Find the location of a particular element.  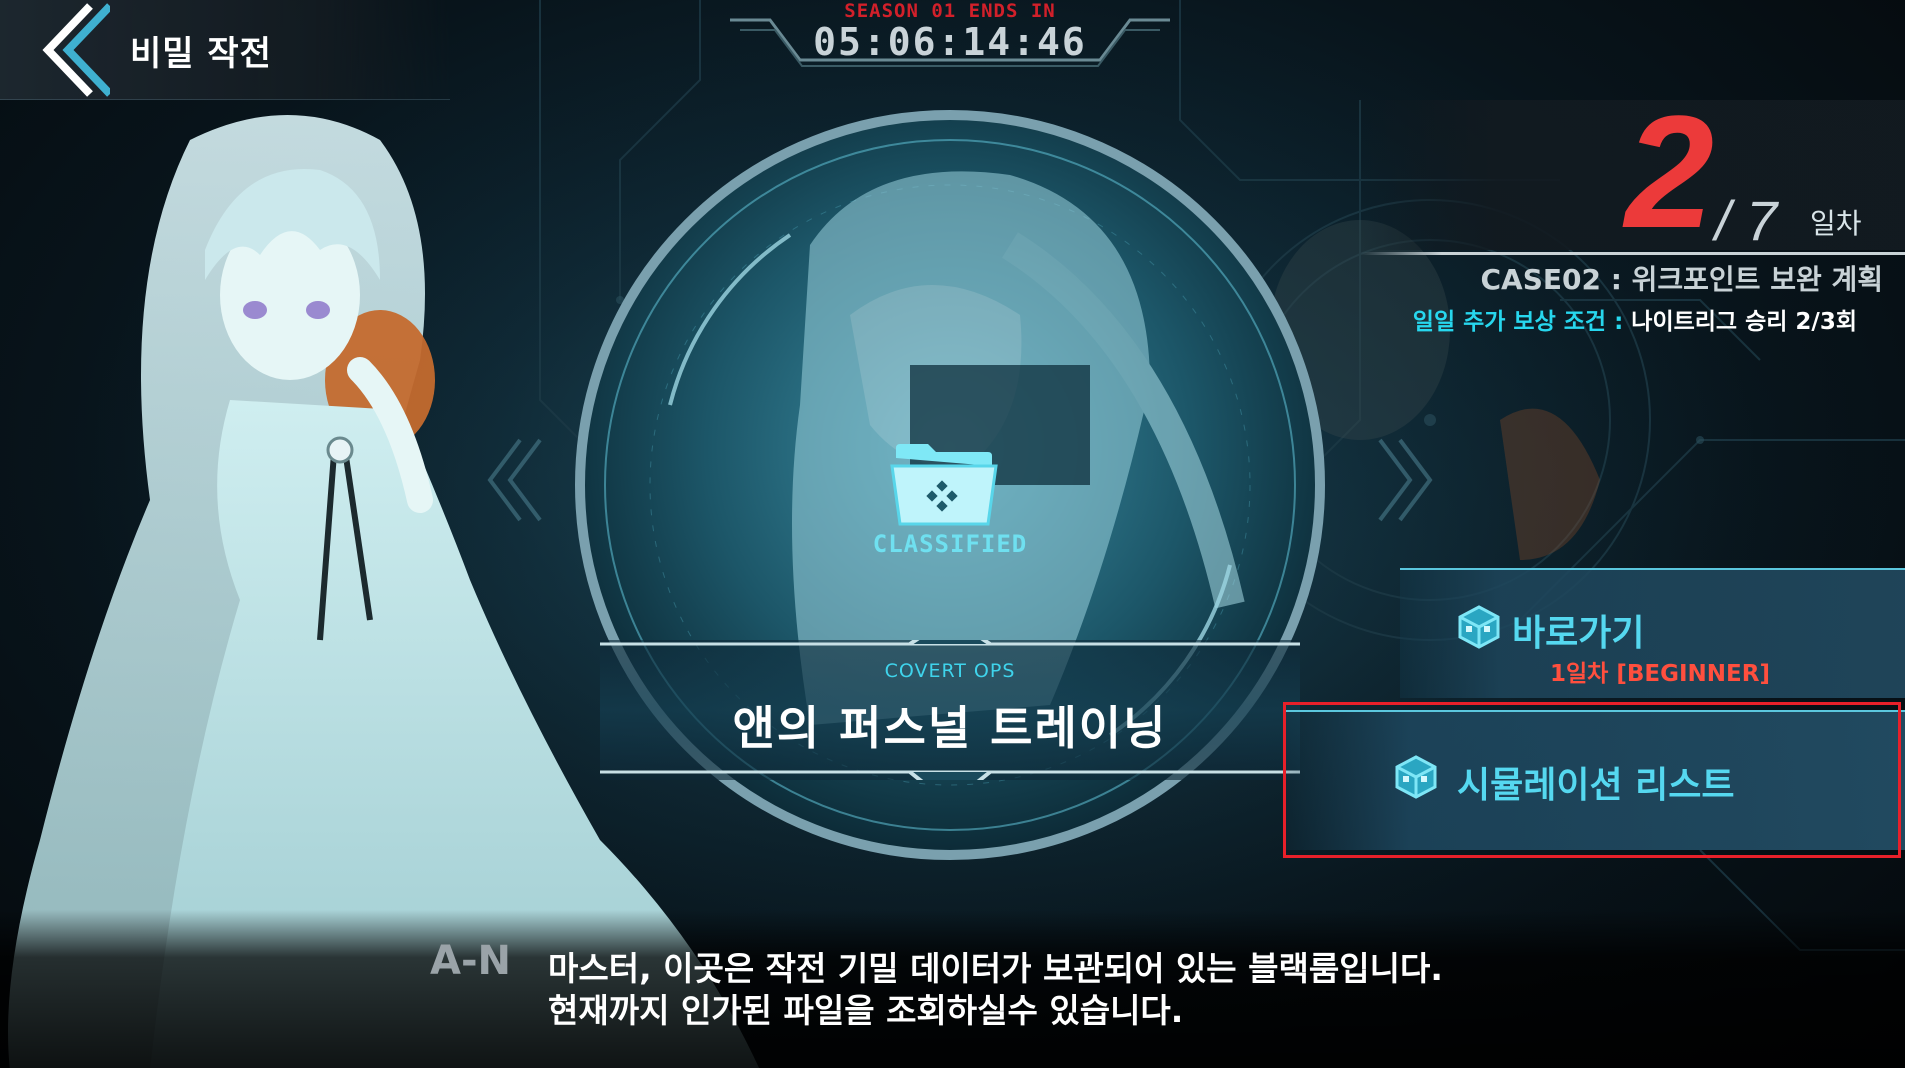

daily-reward-condition: 일일 추가 보상 조건 : 나이트리그 승리 2/3회 is located at coordinates (1635, 319).